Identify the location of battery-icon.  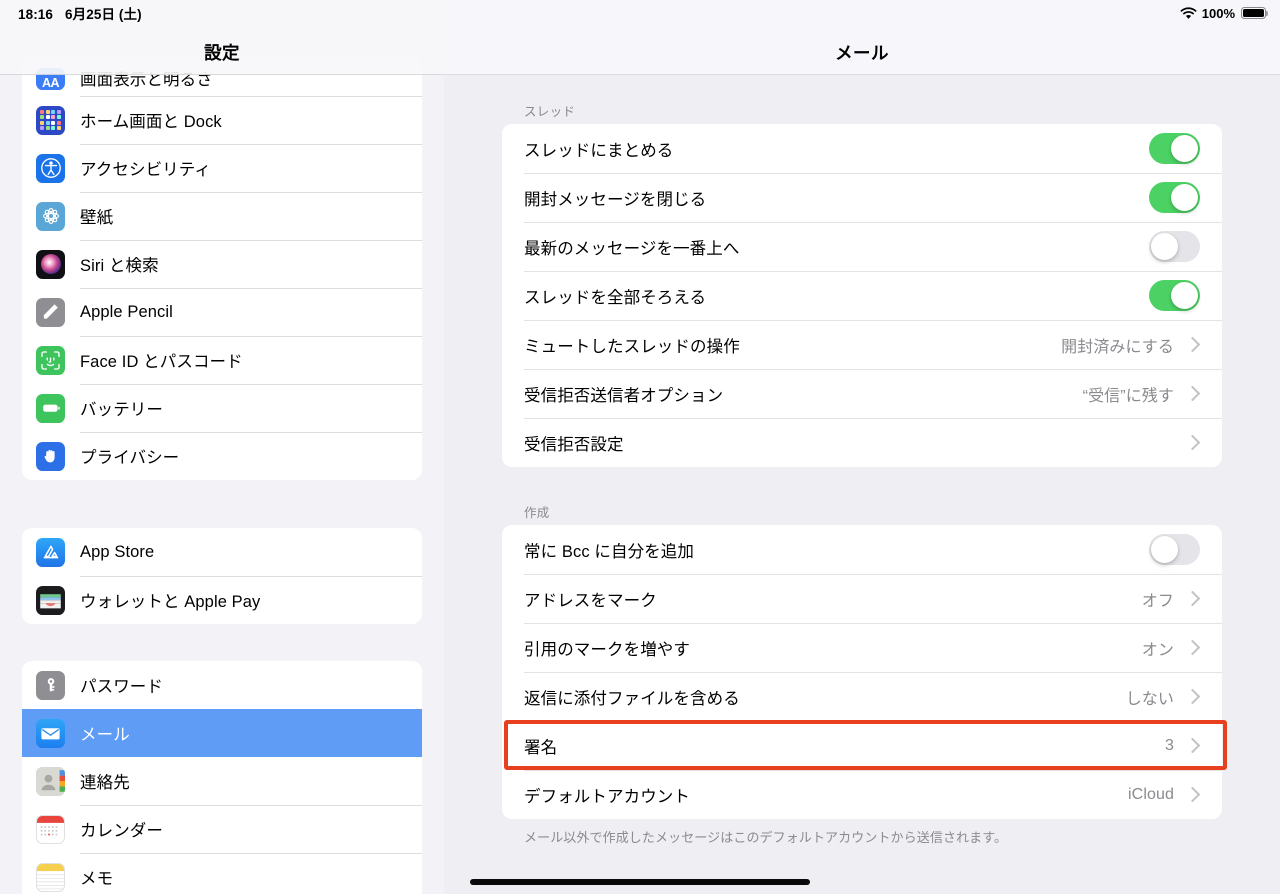
(50, 408).